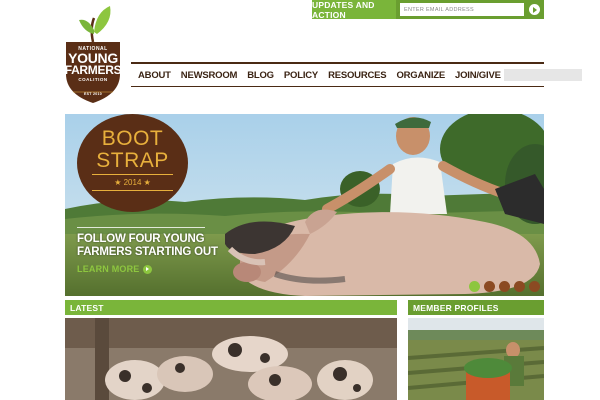  What do you see at coordinates (154, 75) in the screenshot?
I see `nav-item-about: ABOUT` at bounding box center [154, 75].